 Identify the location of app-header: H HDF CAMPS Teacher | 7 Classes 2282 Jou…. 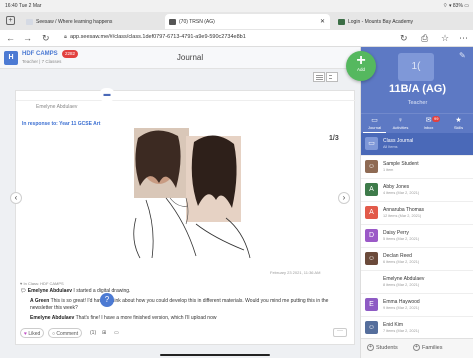
(180, 58).